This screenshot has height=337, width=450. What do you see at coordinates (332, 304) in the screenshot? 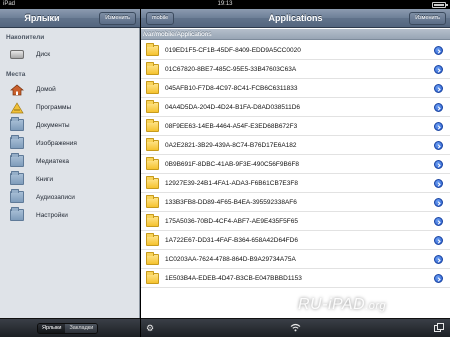
I see `watermark-name: RU-iPAD` at bounding box center [332, 304].